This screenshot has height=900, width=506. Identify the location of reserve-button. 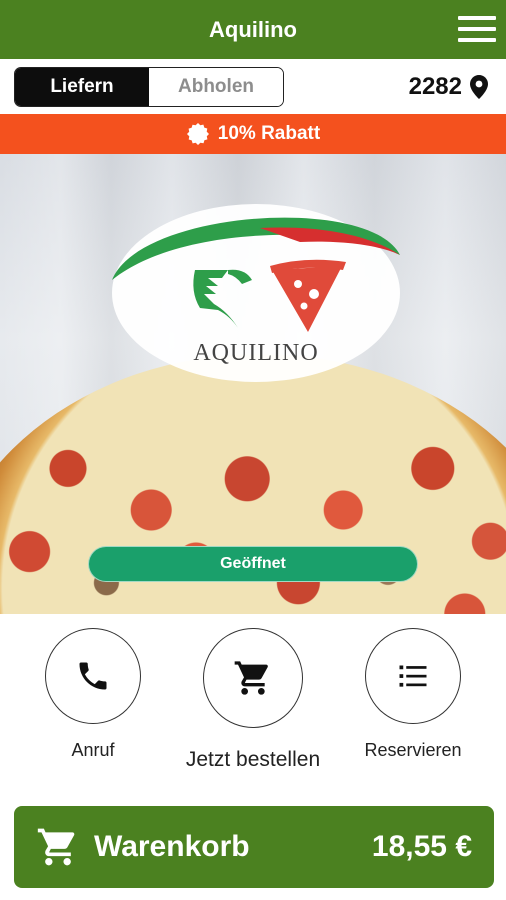
(413, 676).